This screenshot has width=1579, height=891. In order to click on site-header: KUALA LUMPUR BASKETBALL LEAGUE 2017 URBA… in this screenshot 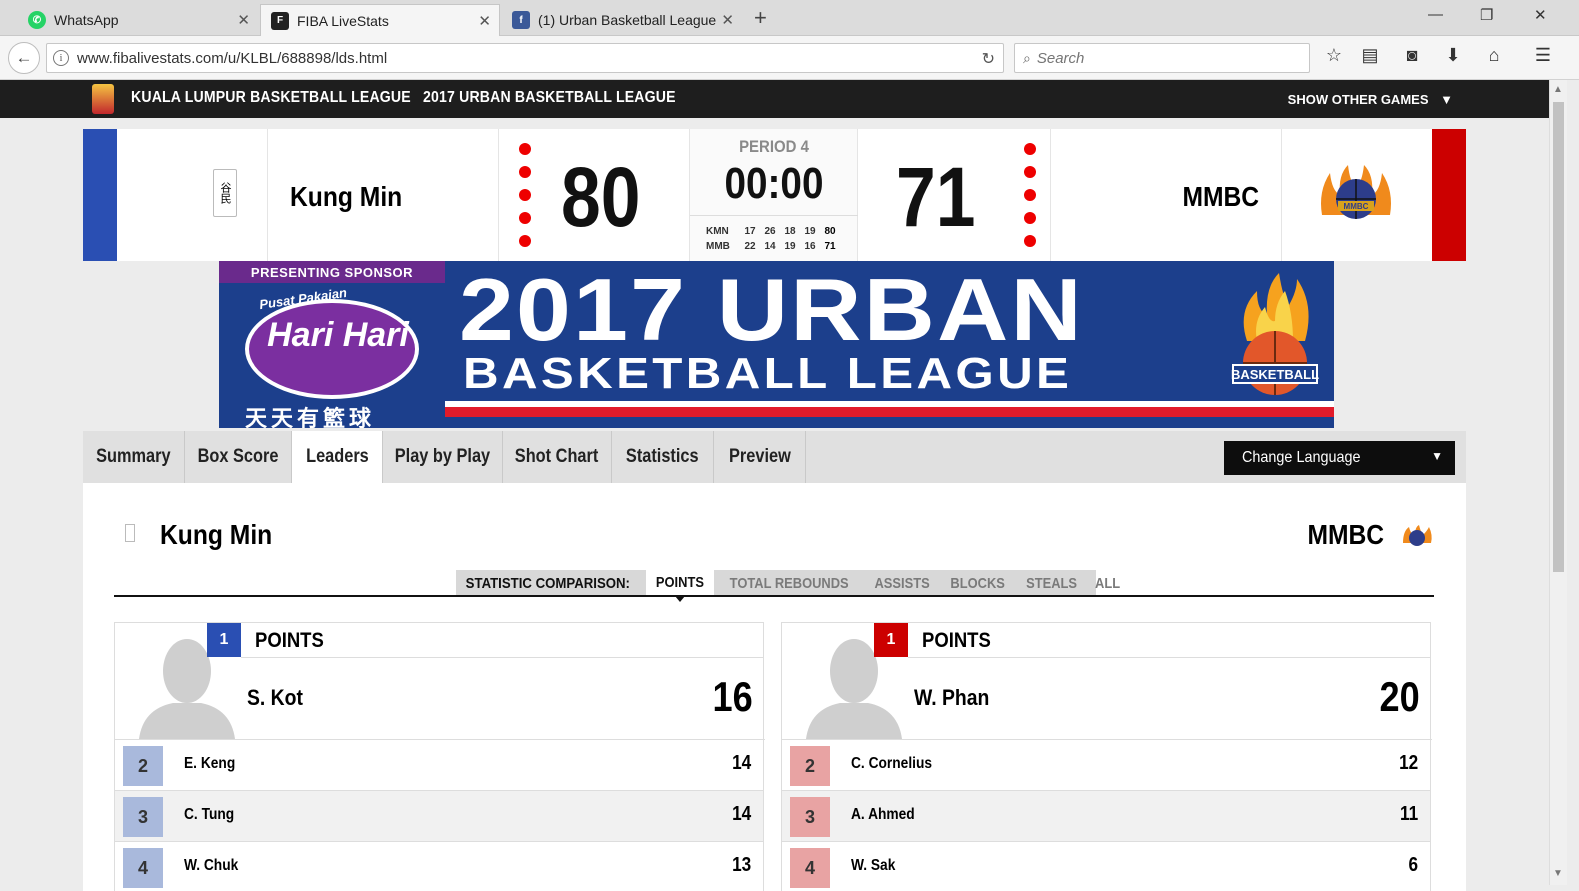, I will do `click(774, 99)`.